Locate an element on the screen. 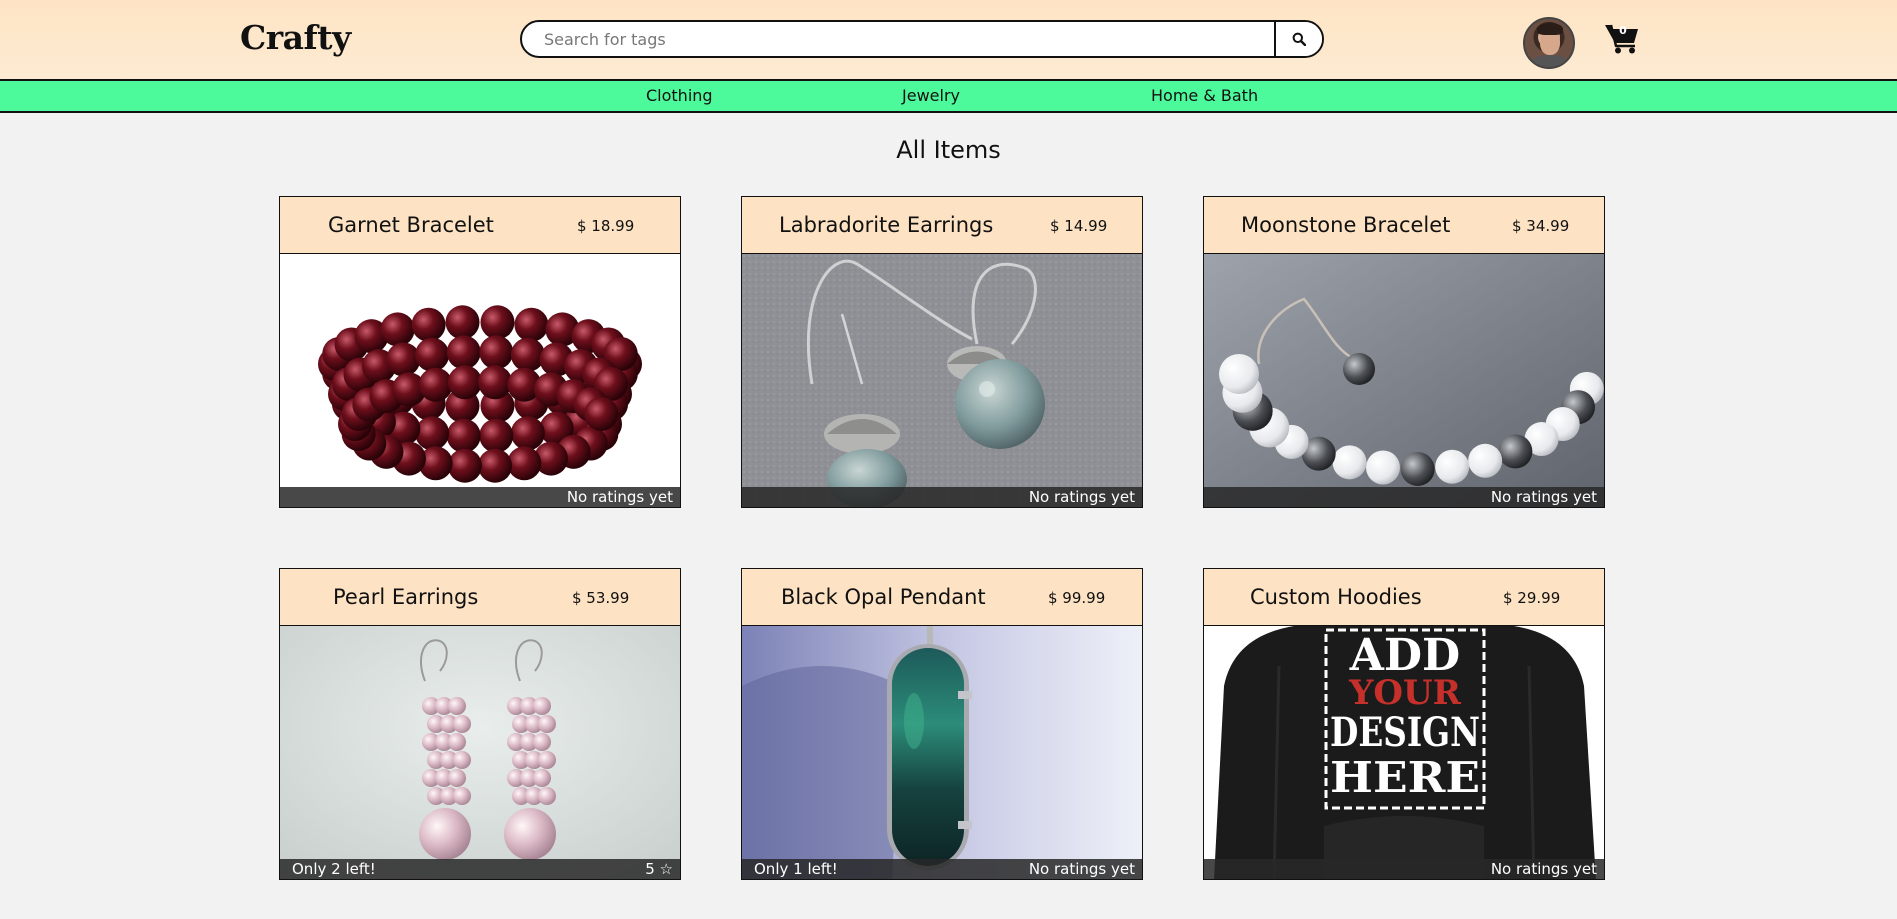  search-icon is located at coordinates (1299, 39).